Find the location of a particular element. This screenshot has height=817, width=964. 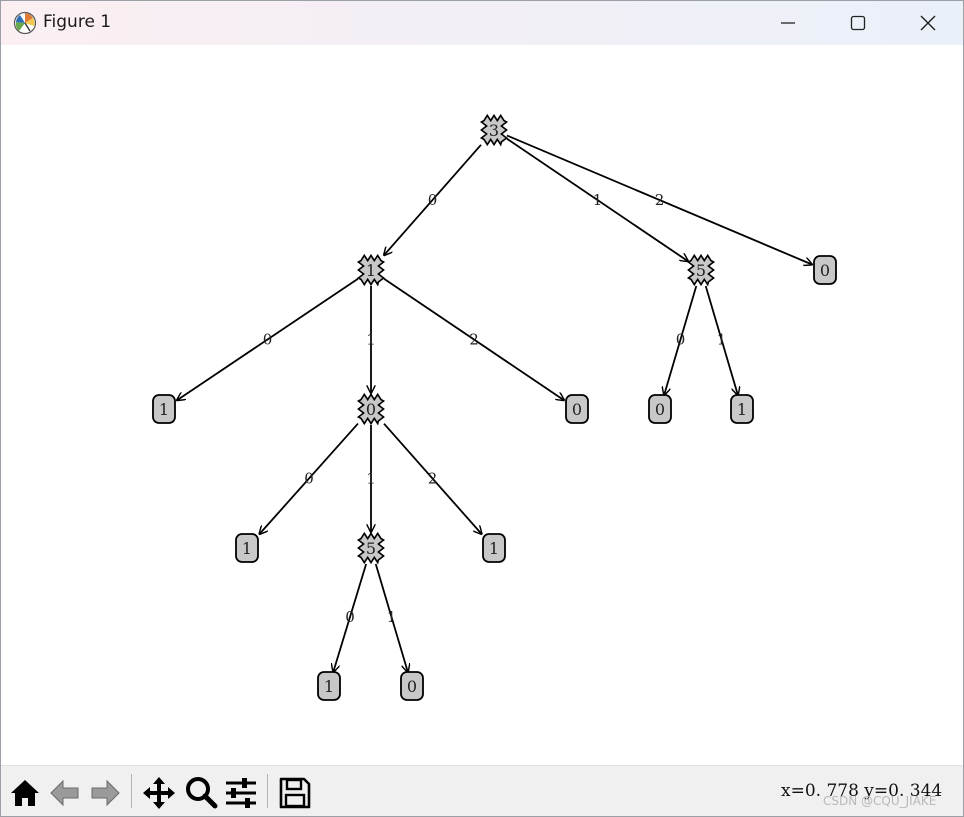

zoom-magnifier-icon is located at coordinates (202, 793).